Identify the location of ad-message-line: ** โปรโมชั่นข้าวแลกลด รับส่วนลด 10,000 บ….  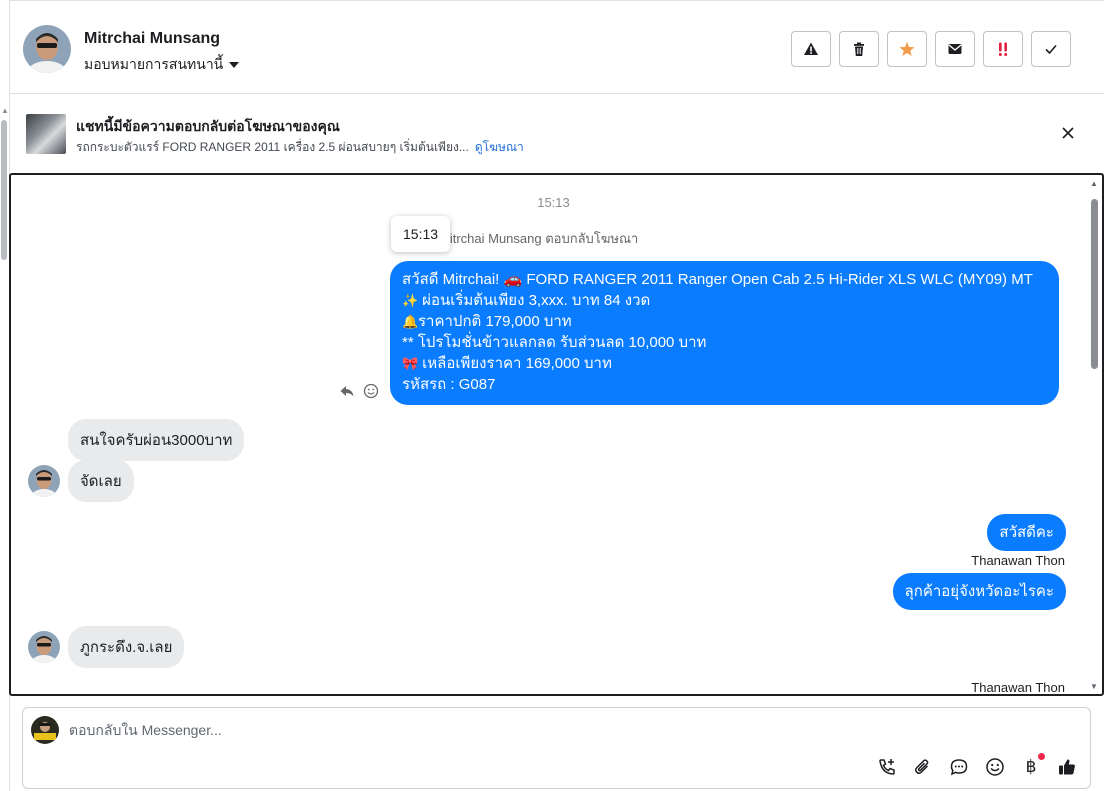
(554, 342).